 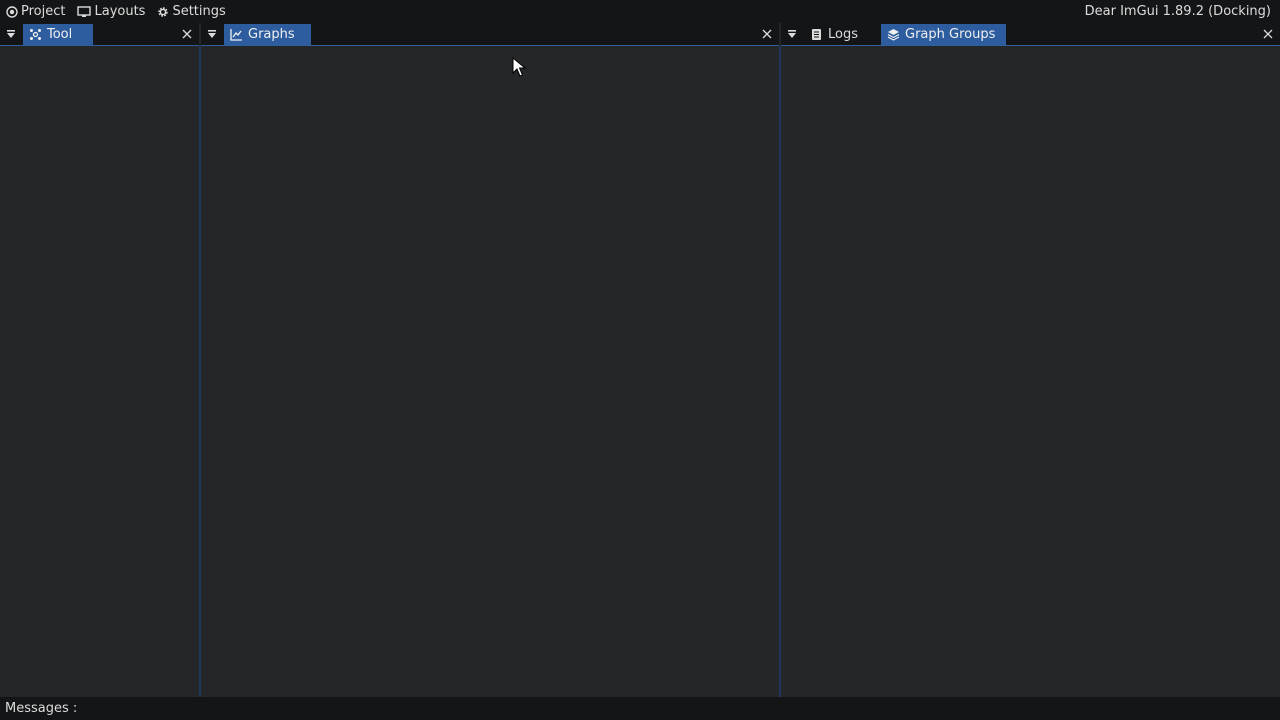 I want to click on tab-tool-label: Tool, so click(x=60, y=34).